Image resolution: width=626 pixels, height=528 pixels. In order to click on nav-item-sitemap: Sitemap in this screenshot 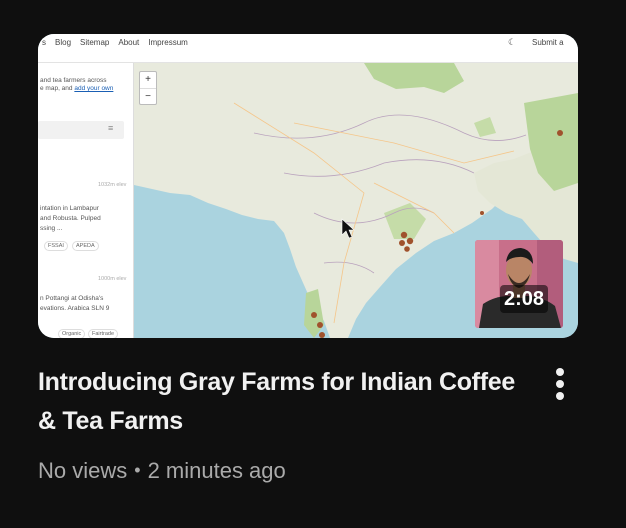, I will do `click(95, 42)`.